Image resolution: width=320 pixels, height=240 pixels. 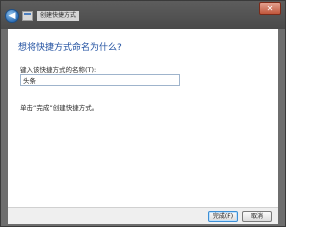 I want to click on page-heading: 想将快捷方式命名为什么?, so click(x=70, y=48).